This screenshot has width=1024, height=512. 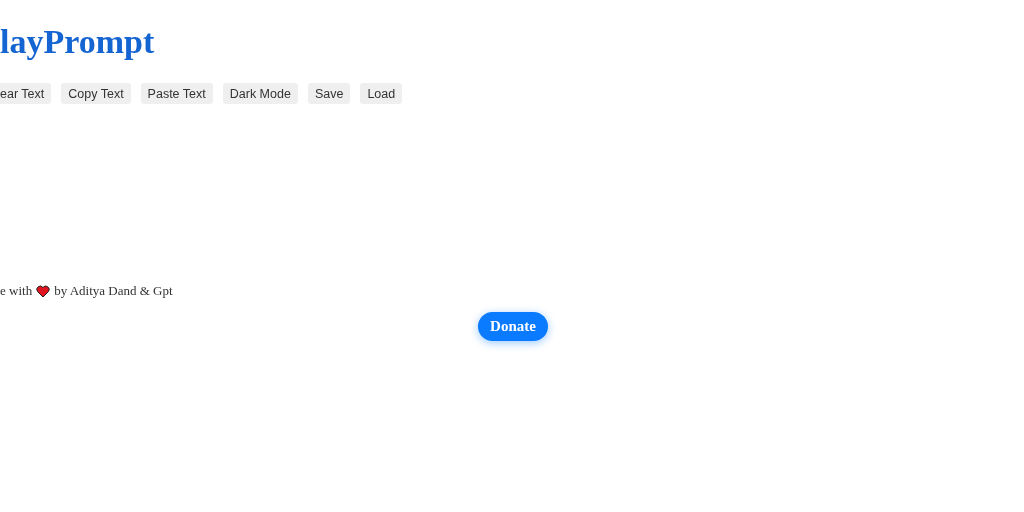 I want to click on toolbar-button: Dark Mode, so click(x=260, y=93).